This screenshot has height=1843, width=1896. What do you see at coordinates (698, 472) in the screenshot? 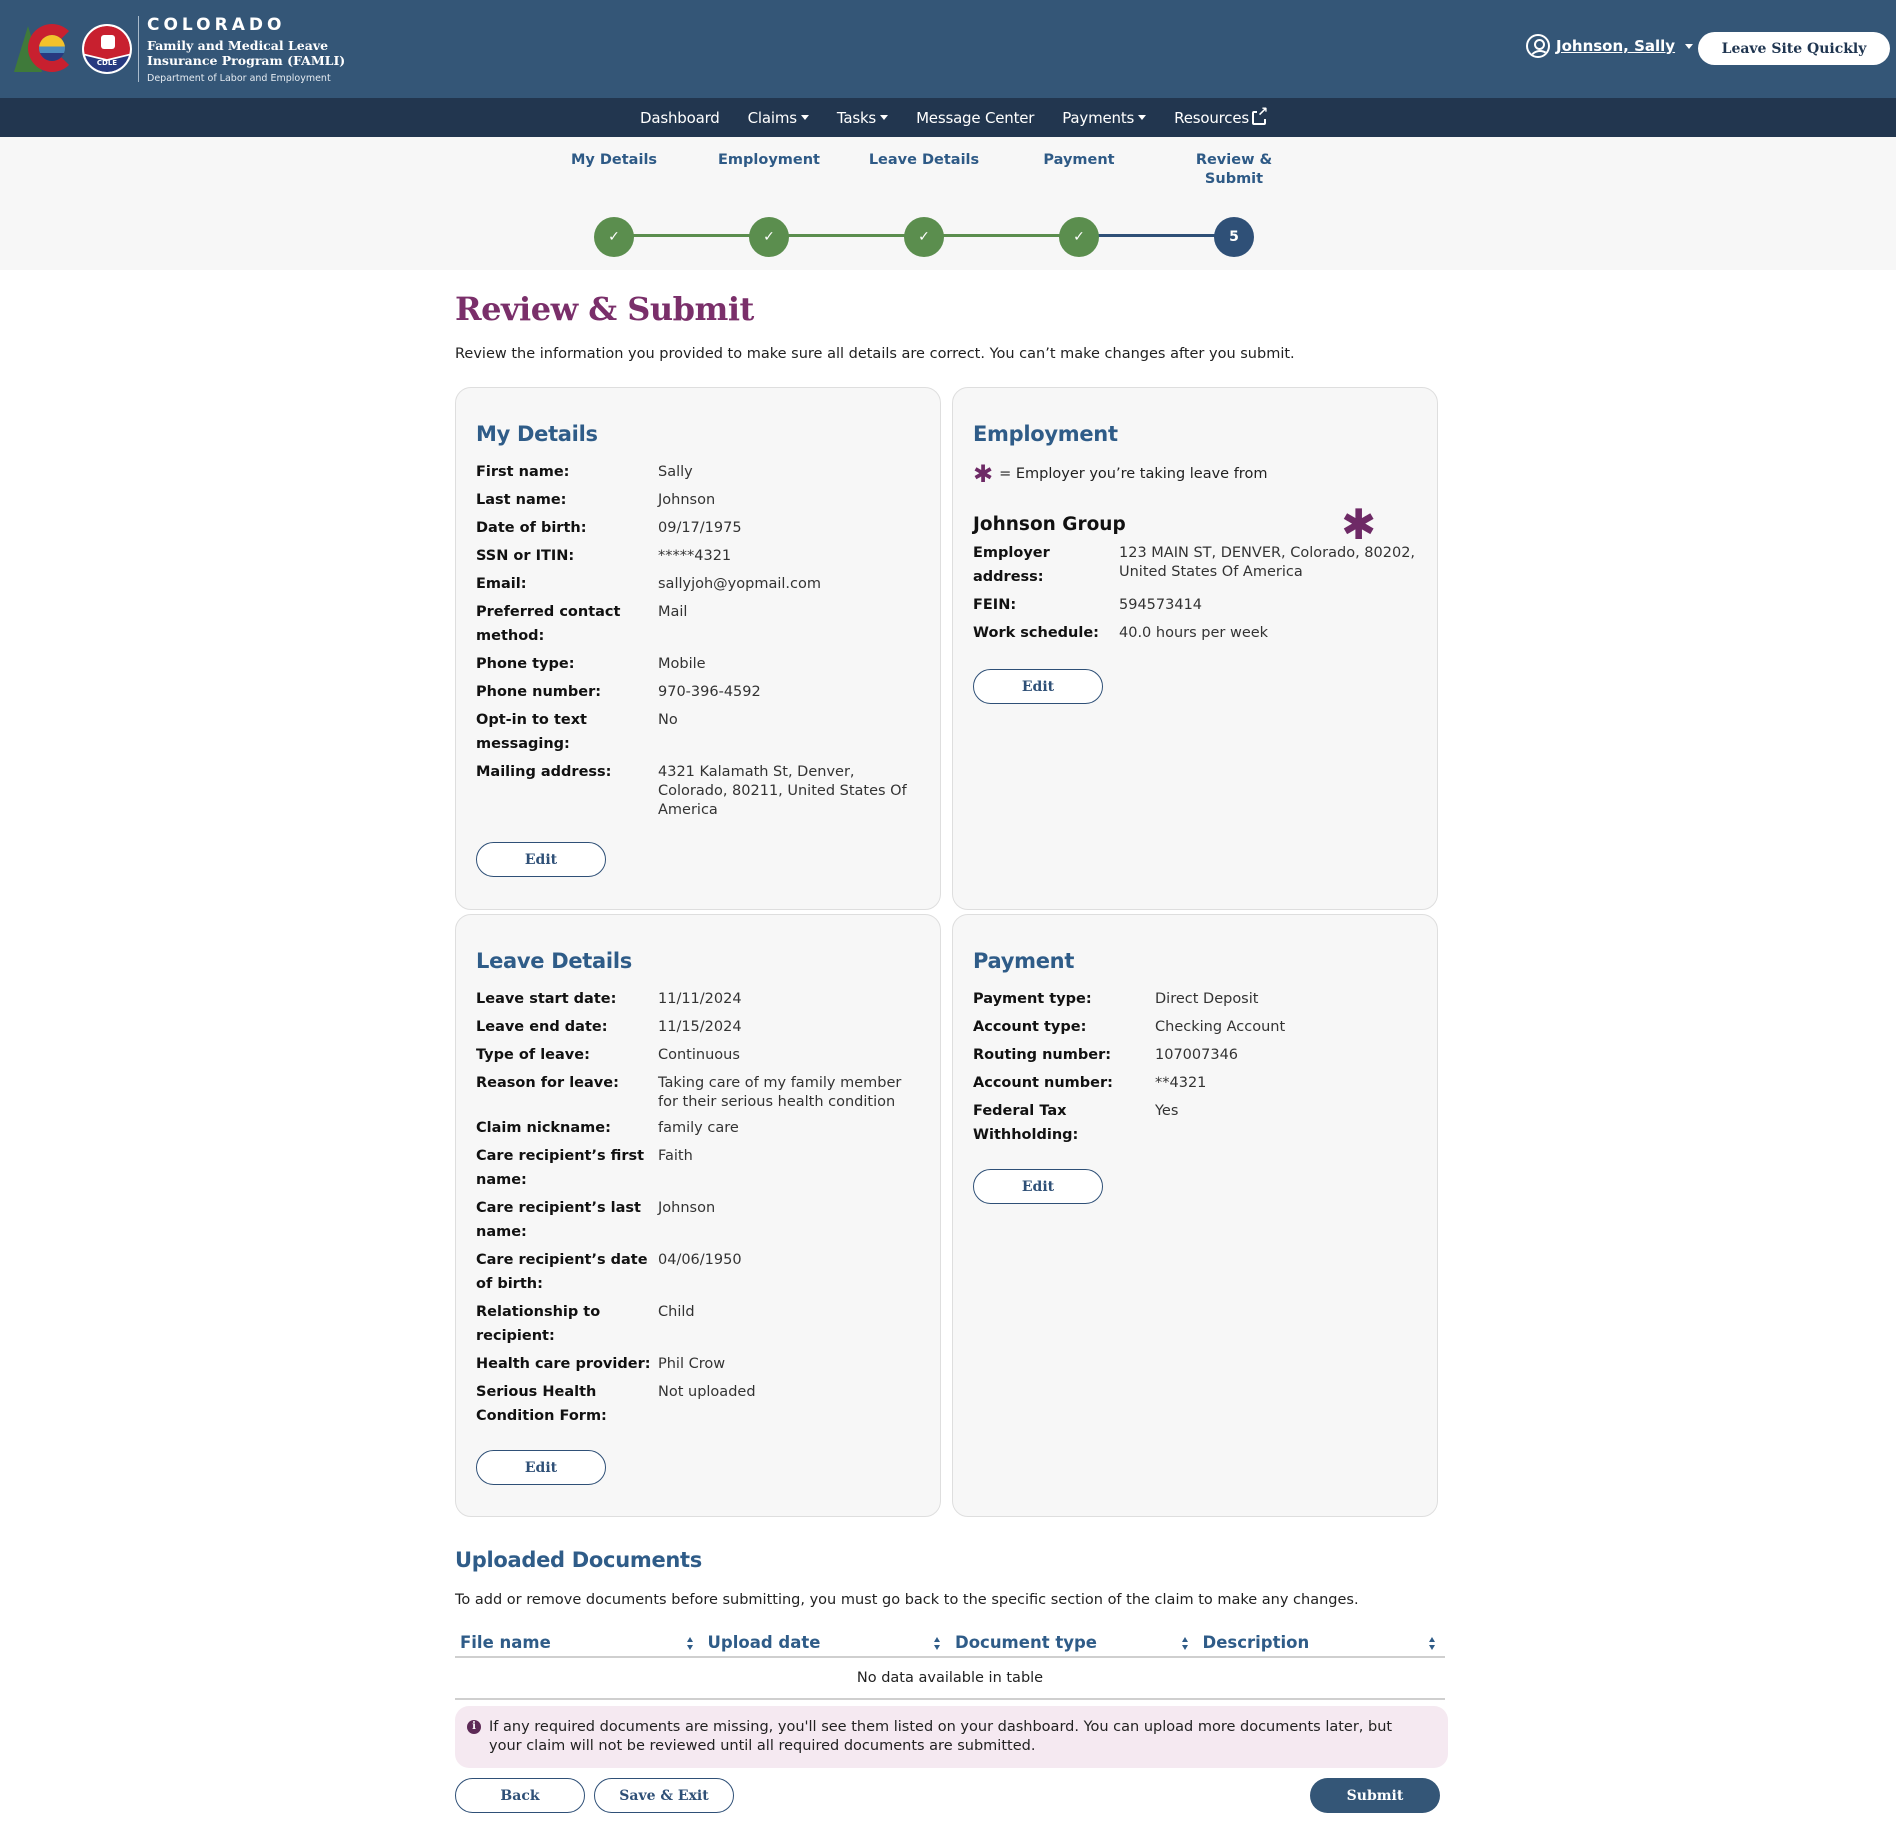
I see `detail-row: First name: Sally` at bounding box center [698, 472].